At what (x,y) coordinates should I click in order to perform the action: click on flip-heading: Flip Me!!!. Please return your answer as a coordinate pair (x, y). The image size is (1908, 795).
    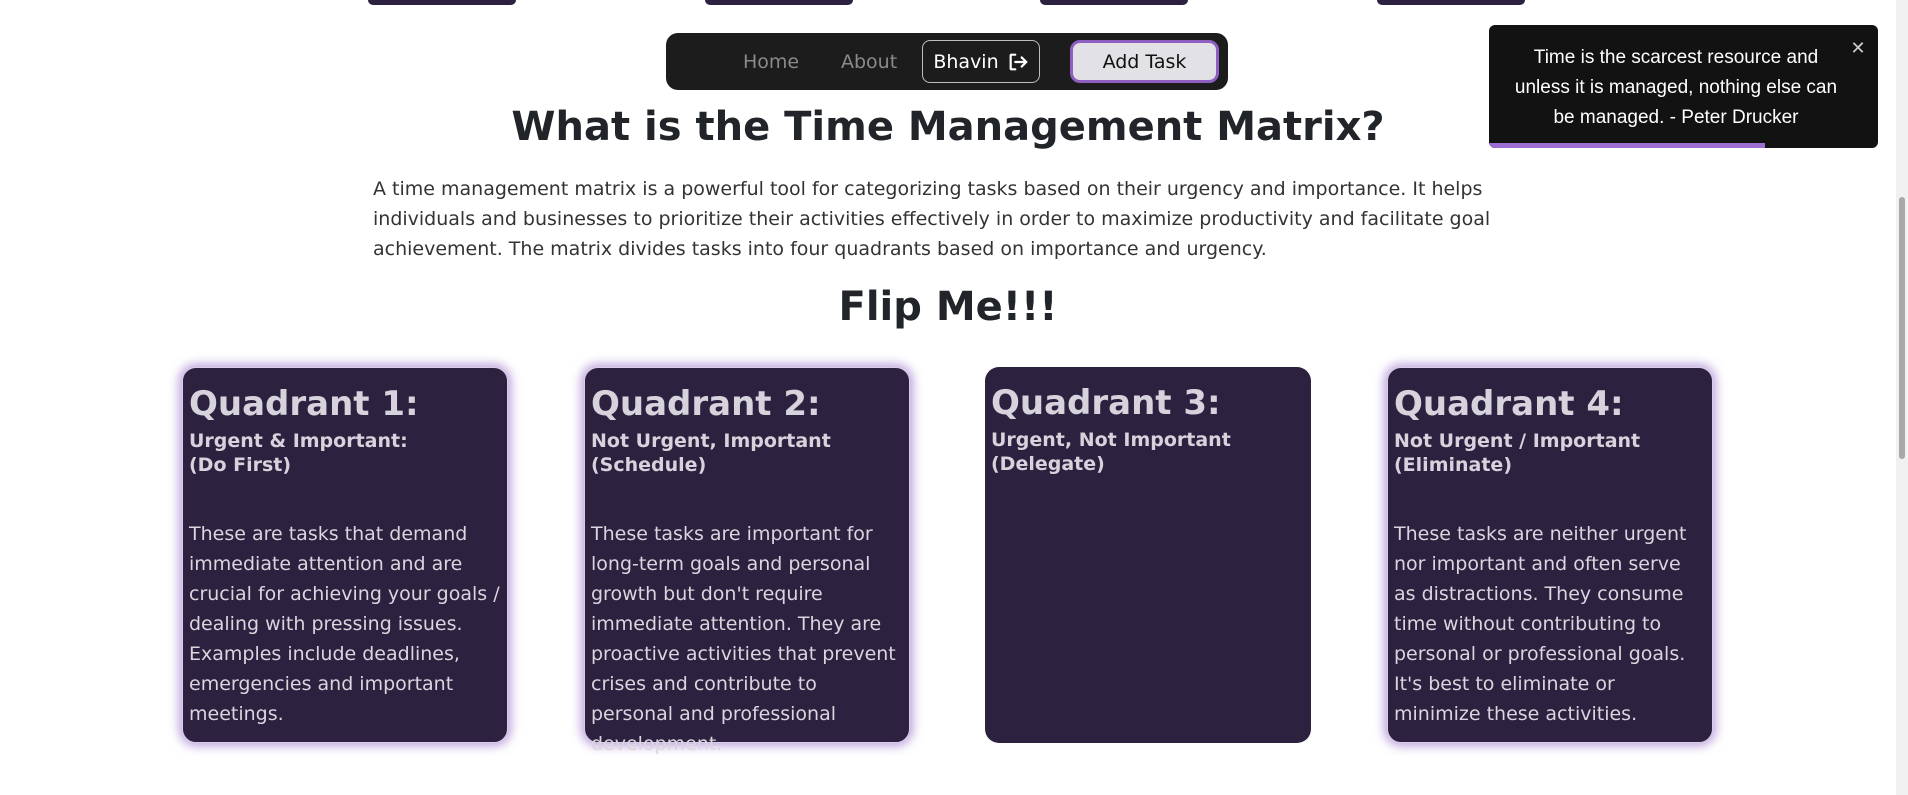
    Looking at the image, I should click on (948, 307).